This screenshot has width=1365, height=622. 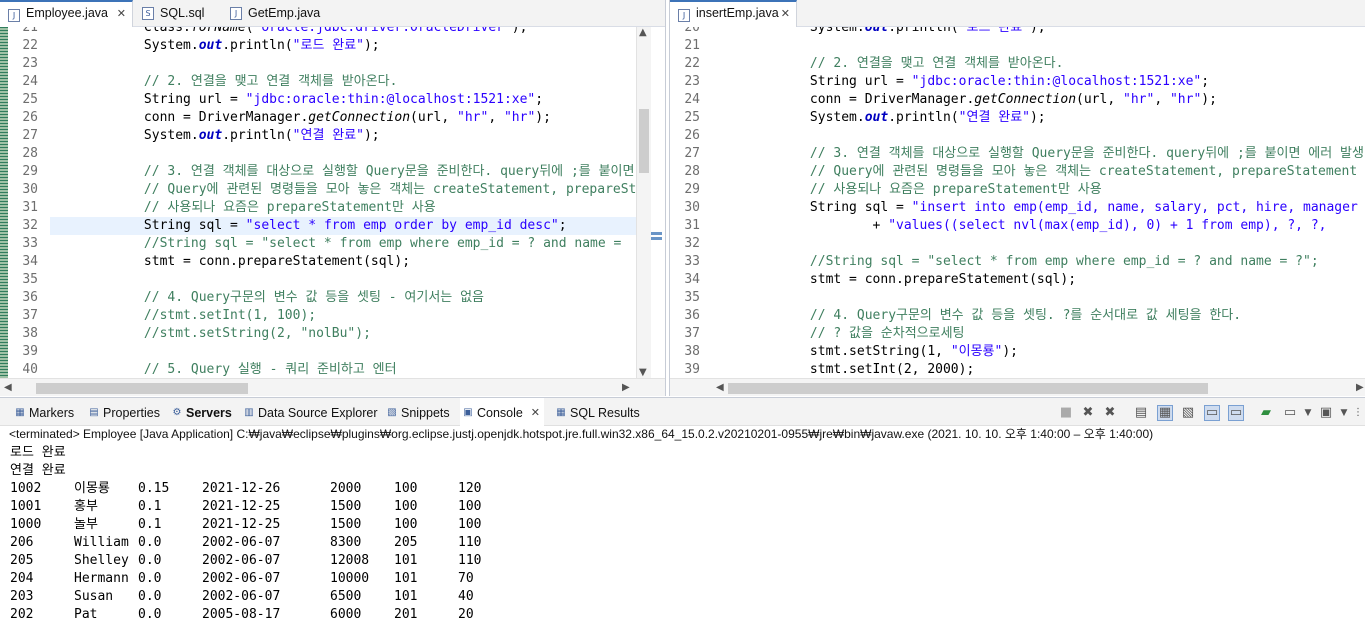 What do you see at coordinates (349, 316) in the screenshot?
I see `code-line: //stmt.setInt(1, 100);` at bounding box center [349, 316].